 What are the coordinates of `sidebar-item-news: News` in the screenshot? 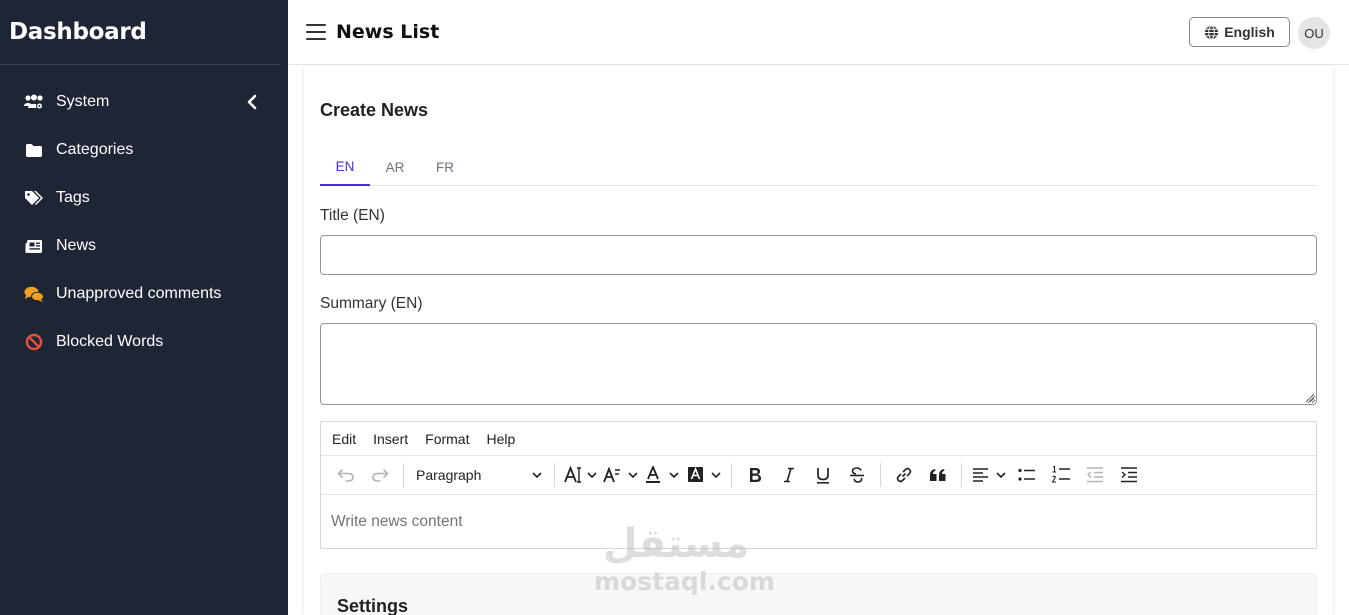 It's located at (144, 246).